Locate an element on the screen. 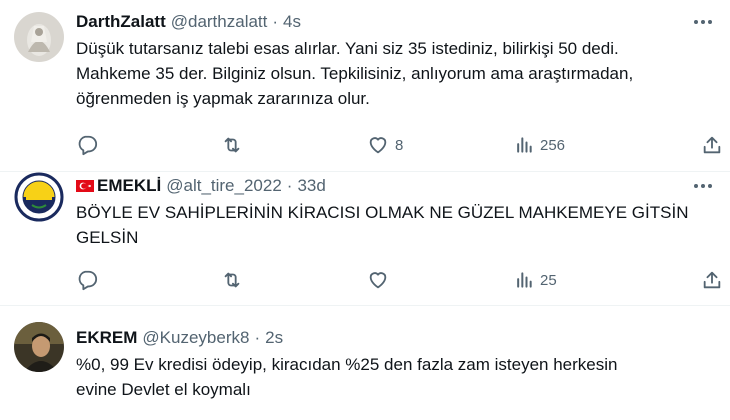 The image size is (730, 420). handle: @Kuzeyberk8 is located at coordinates (195, 338).